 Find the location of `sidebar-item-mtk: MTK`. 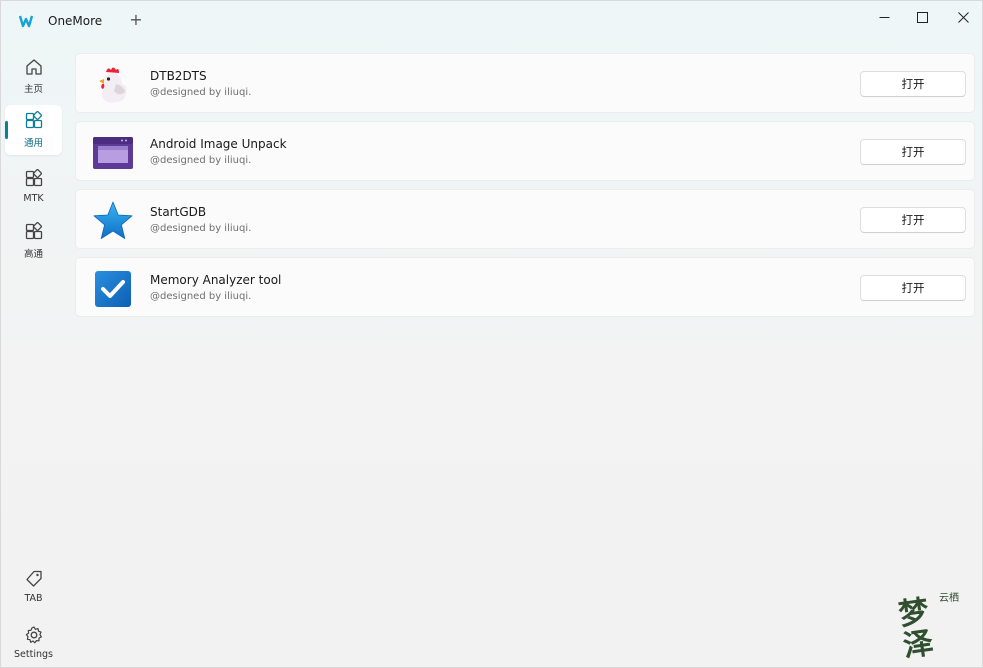

sidebar-item-mtk: MTK is located at coordinates (33, 186).